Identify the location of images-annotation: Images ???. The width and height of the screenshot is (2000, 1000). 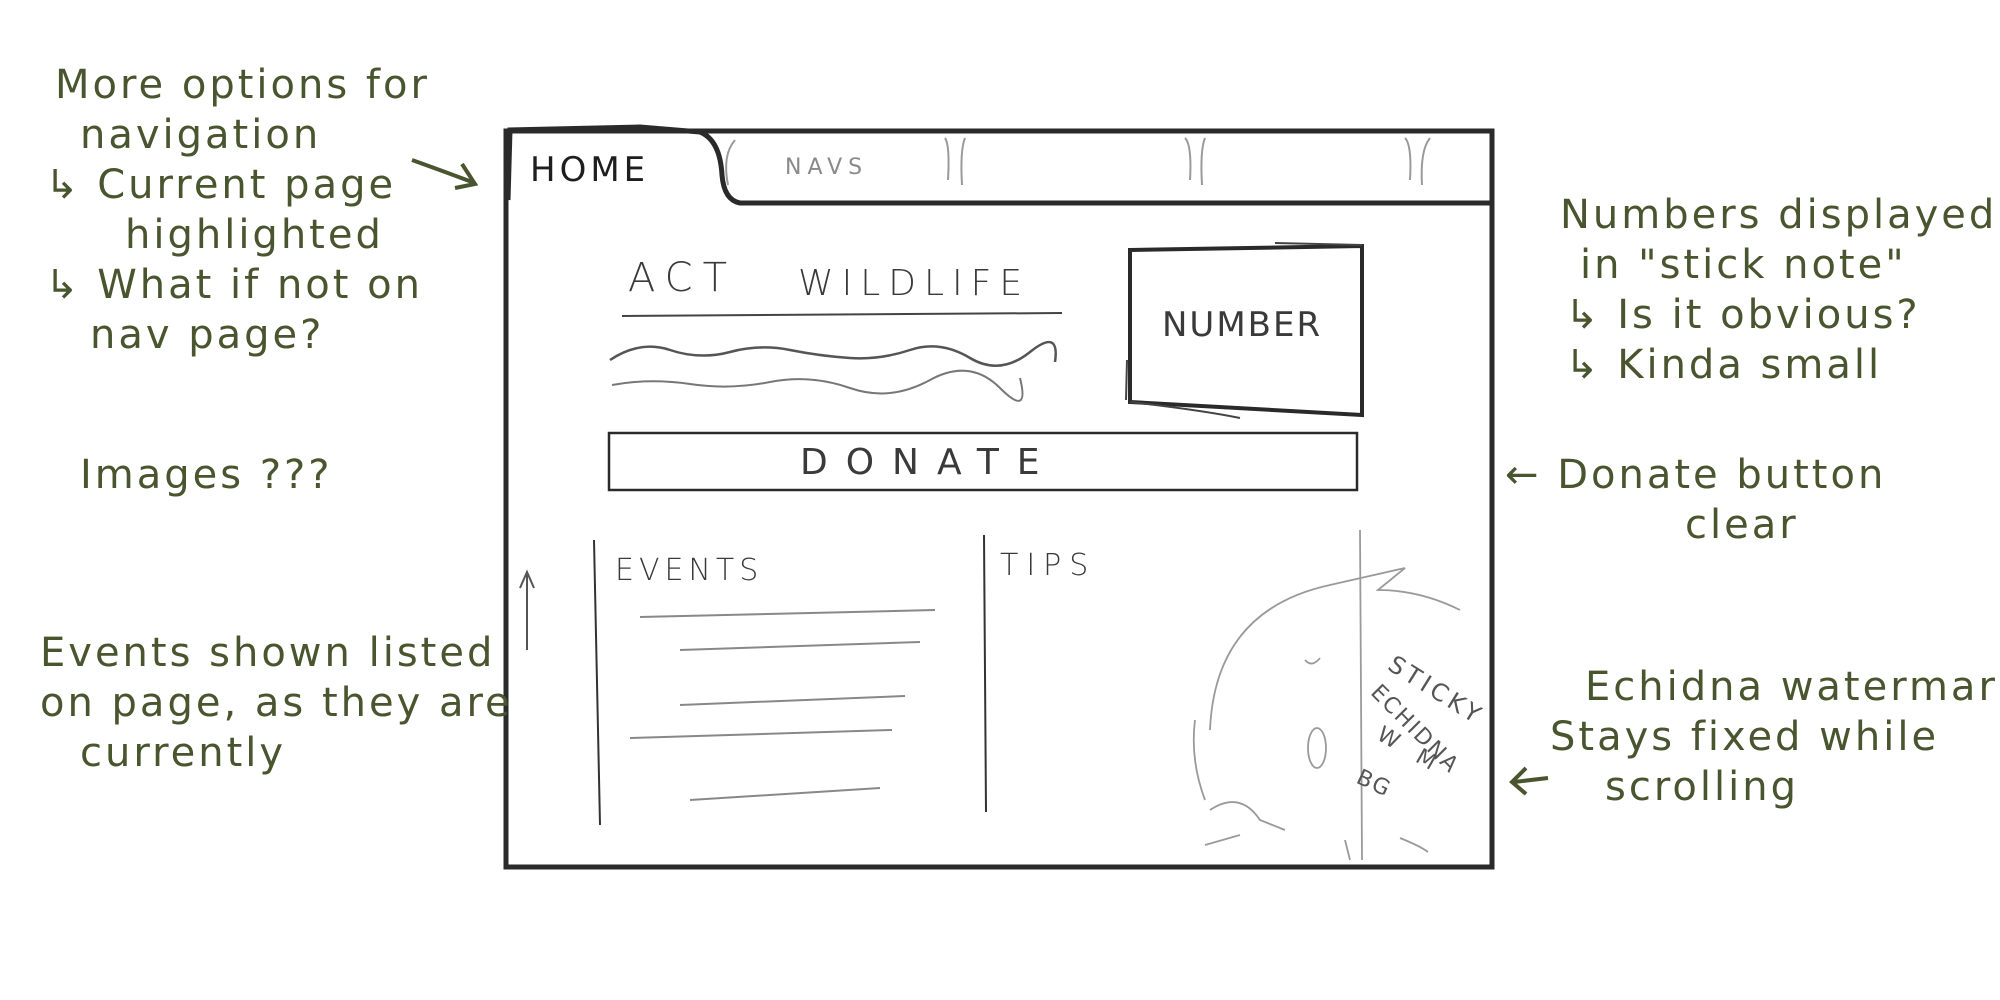
(206, 475).